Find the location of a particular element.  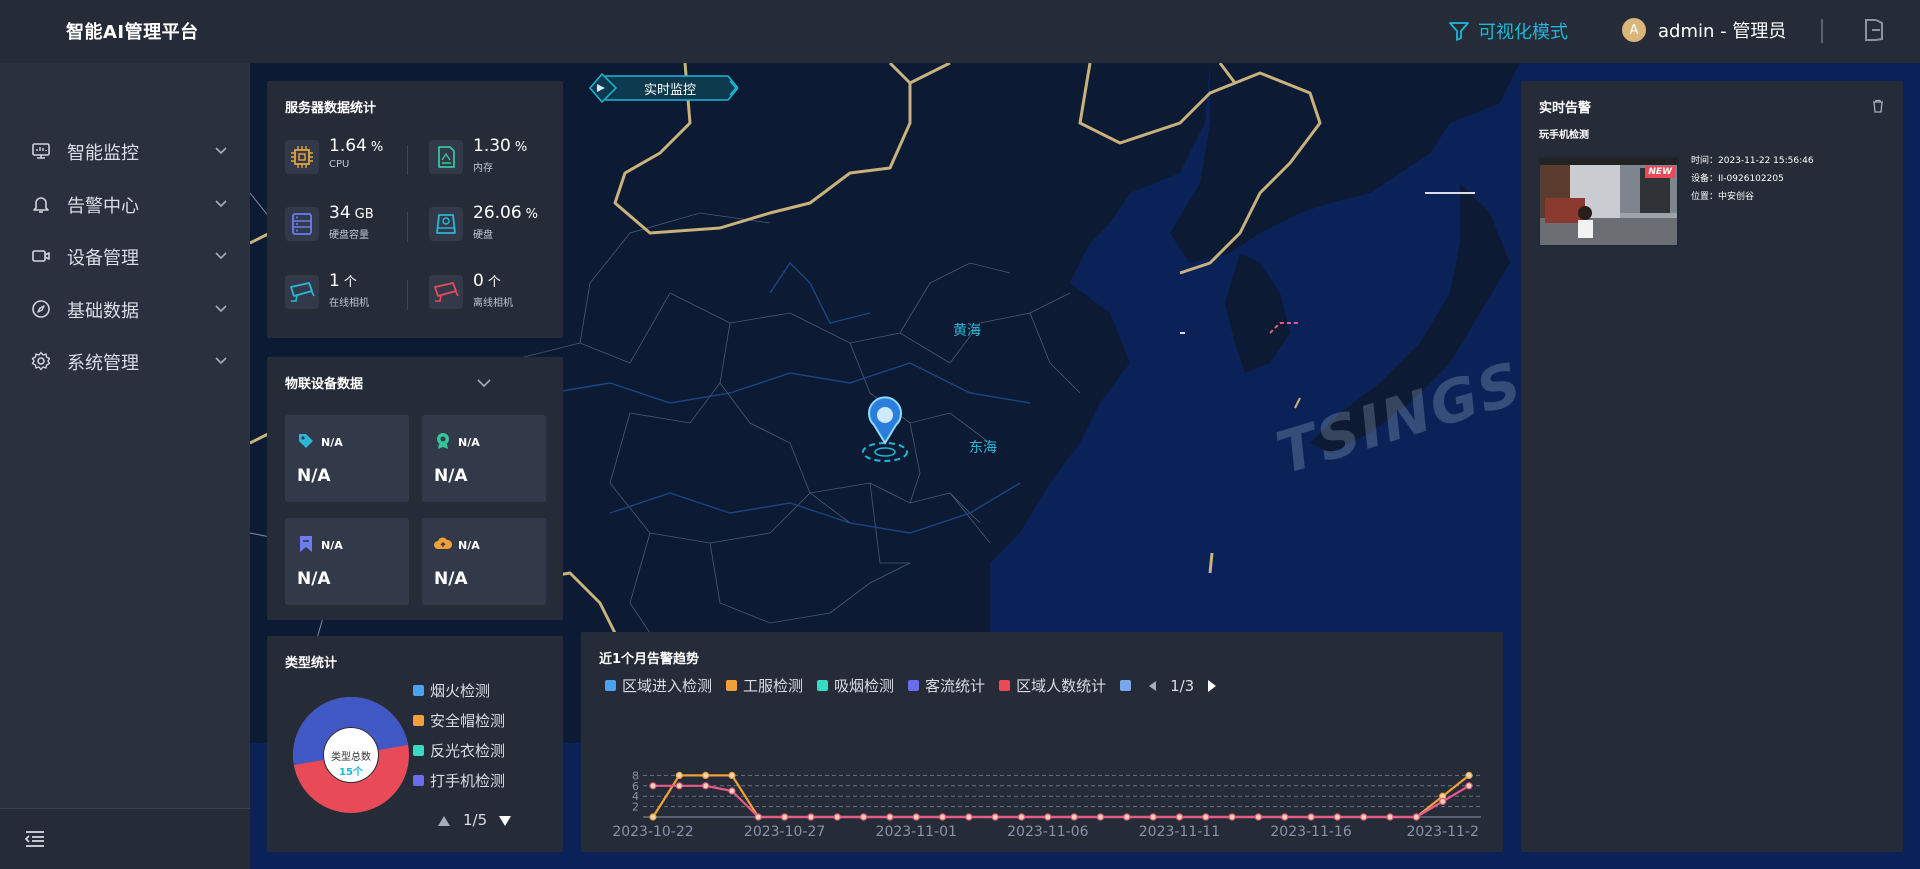

type-stats-panel: 类型统计 类型总数 15个 烟火检测 安全帽检测 反光衣检测 打手机检测 1/5 is located at coordinates (415, 744).